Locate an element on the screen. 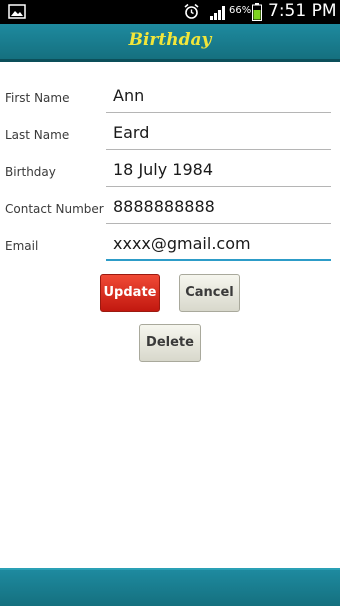 Image resolution: width=340 pixels, height=606 pixels. first-name-field: Ann is located at coordinates (218, 96).